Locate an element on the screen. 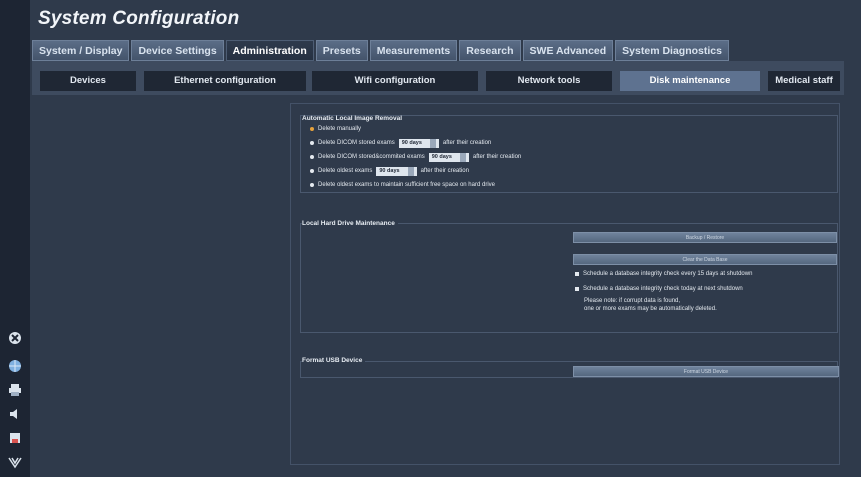 Image resolution: width=861 pixels, height=477 pixels. hdd-title: Local Hard Drive Maintenance is located at coordinates (350, 223).